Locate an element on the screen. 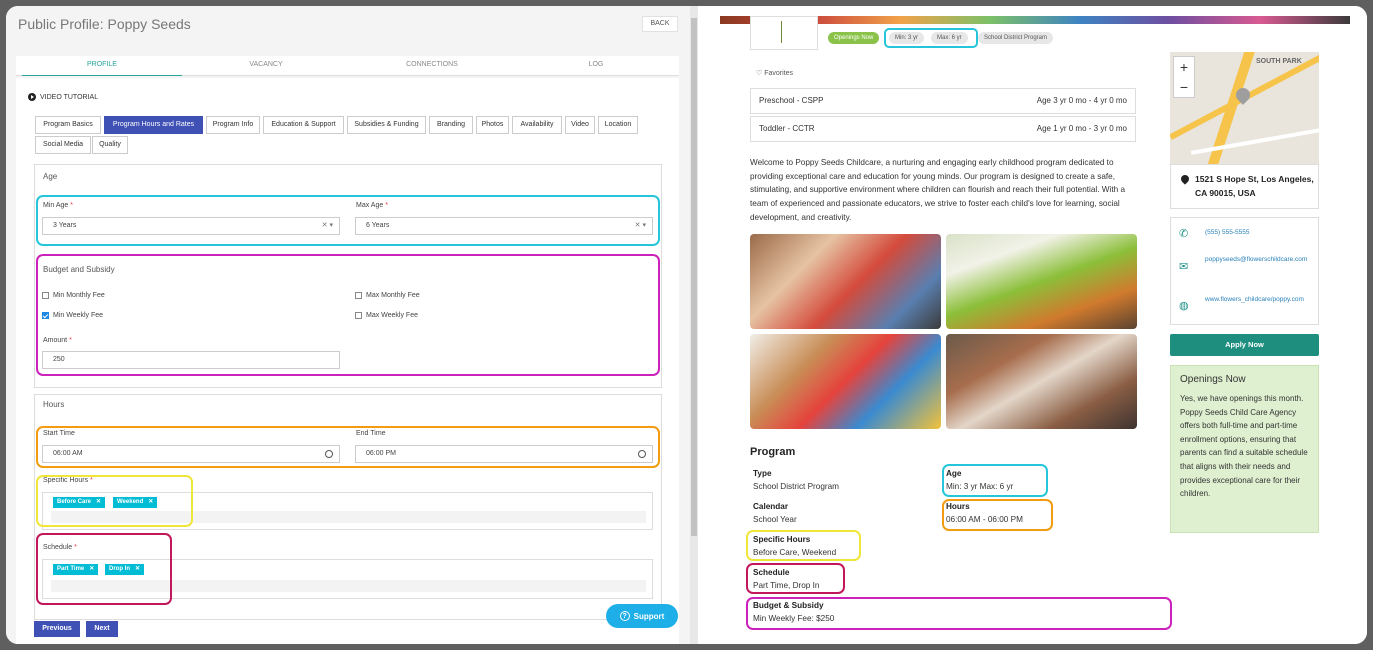 The height and width of the screenshot is (650, 1373). end-time-input: 06:00 PM is located at coordinates (504, 454).